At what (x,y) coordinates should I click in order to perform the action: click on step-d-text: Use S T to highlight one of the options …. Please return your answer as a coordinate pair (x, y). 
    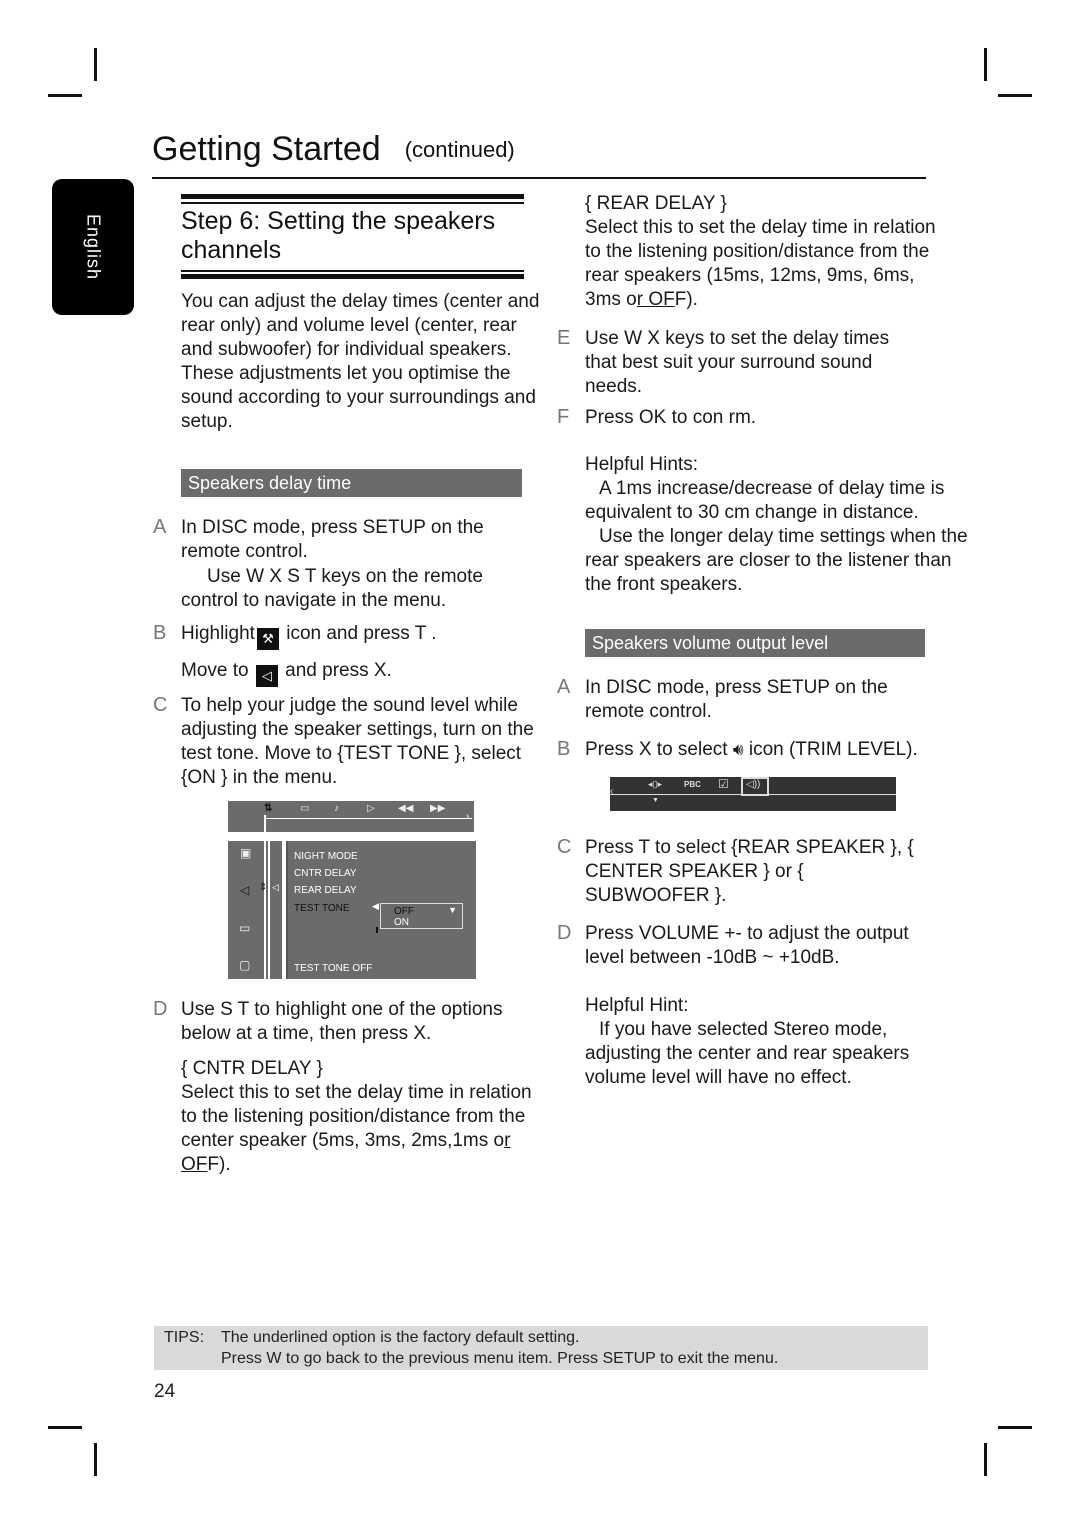
    Looking at the image, I should click on (342, 1021).